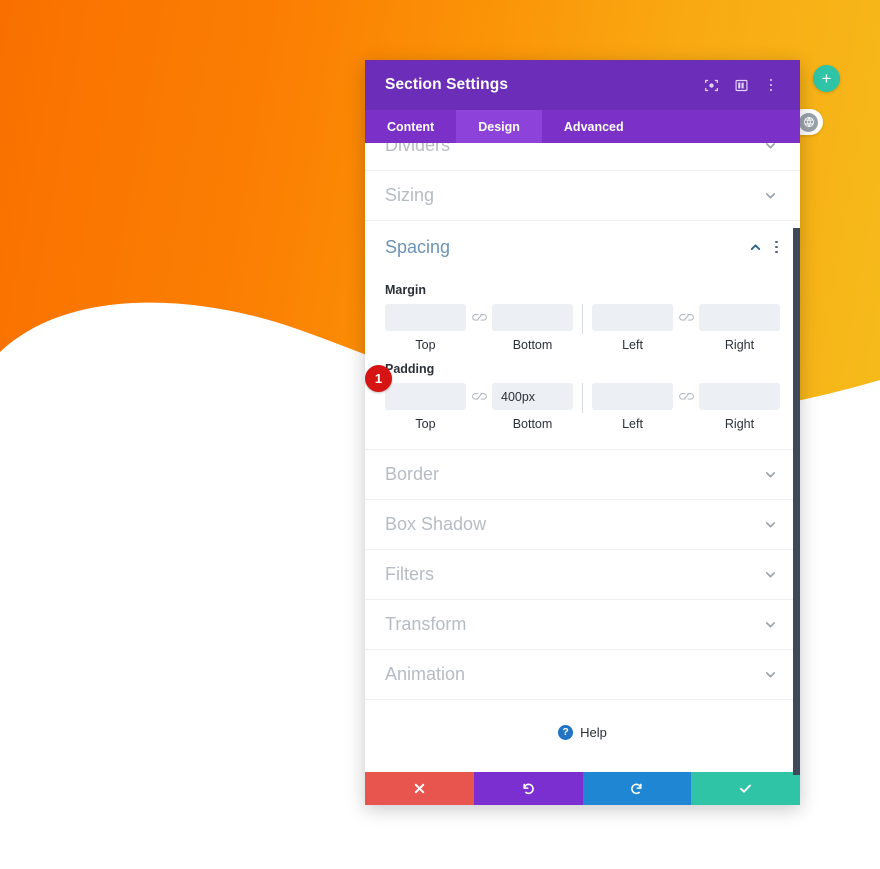  What do you see at coordinates (528, 788) in the screenshot?
I see `undo-button` at bounding box center [528, 788].